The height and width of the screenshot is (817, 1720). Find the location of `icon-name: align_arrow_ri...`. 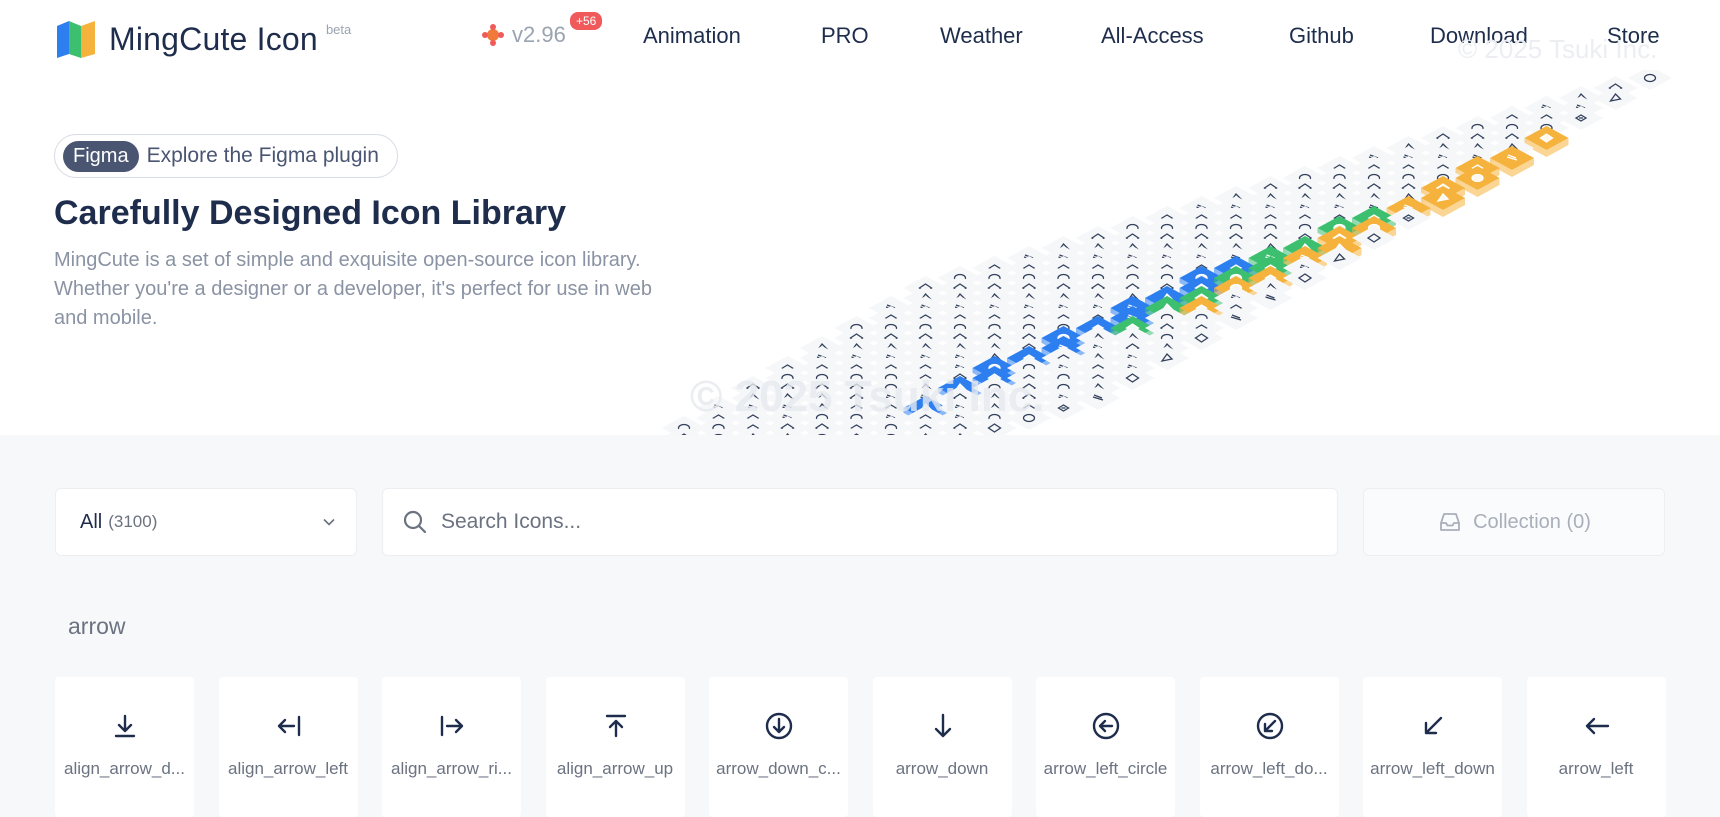

icon-name: align_arrow_ri... is located at coordinates (451, 768).